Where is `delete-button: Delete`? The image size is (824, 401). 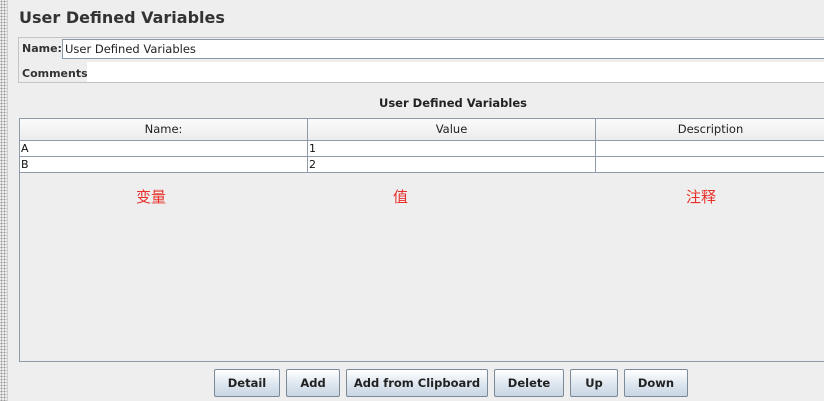
delete-button: Delete is located at coordinates (529, 383).